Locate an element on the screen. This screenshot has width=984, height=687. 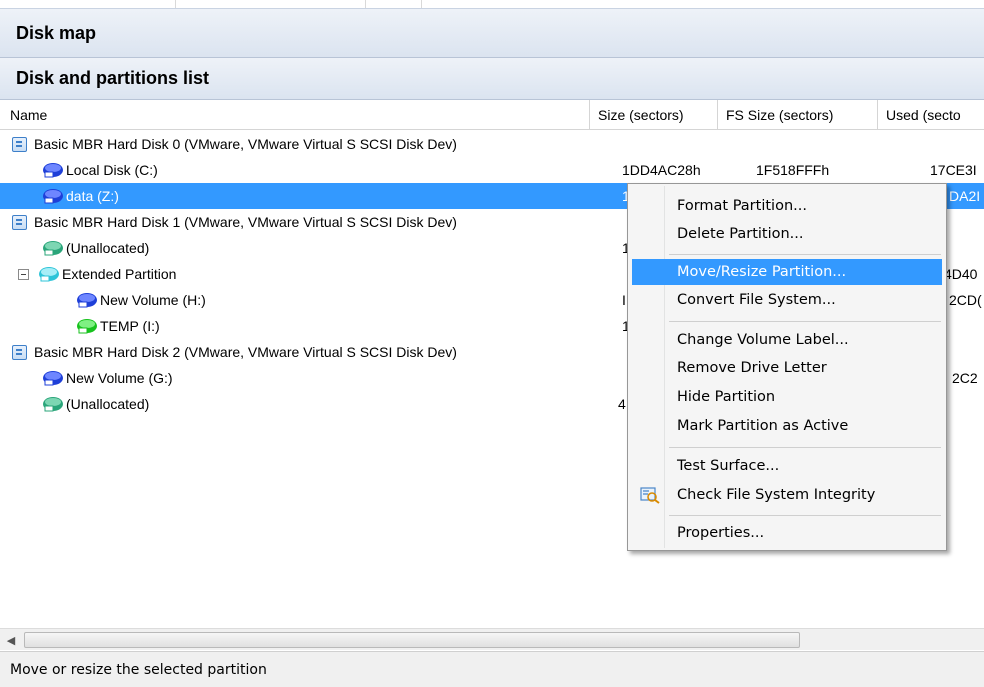
horizontal-scrollbar: ◀ is located at coordinates (492, 639).